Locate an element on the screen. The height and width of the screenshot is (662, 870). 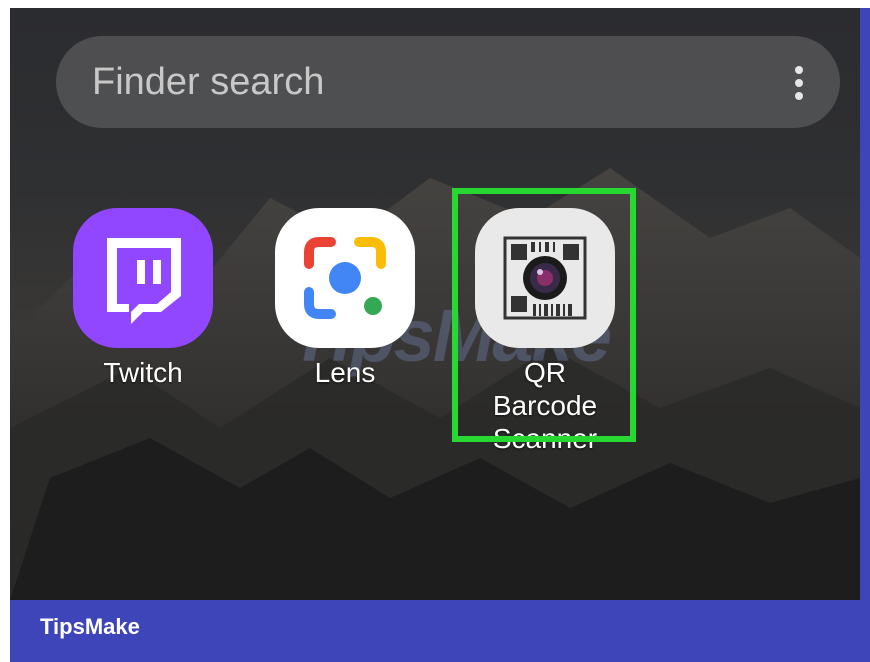
more-options-icon is located at coordinates (799, 83).